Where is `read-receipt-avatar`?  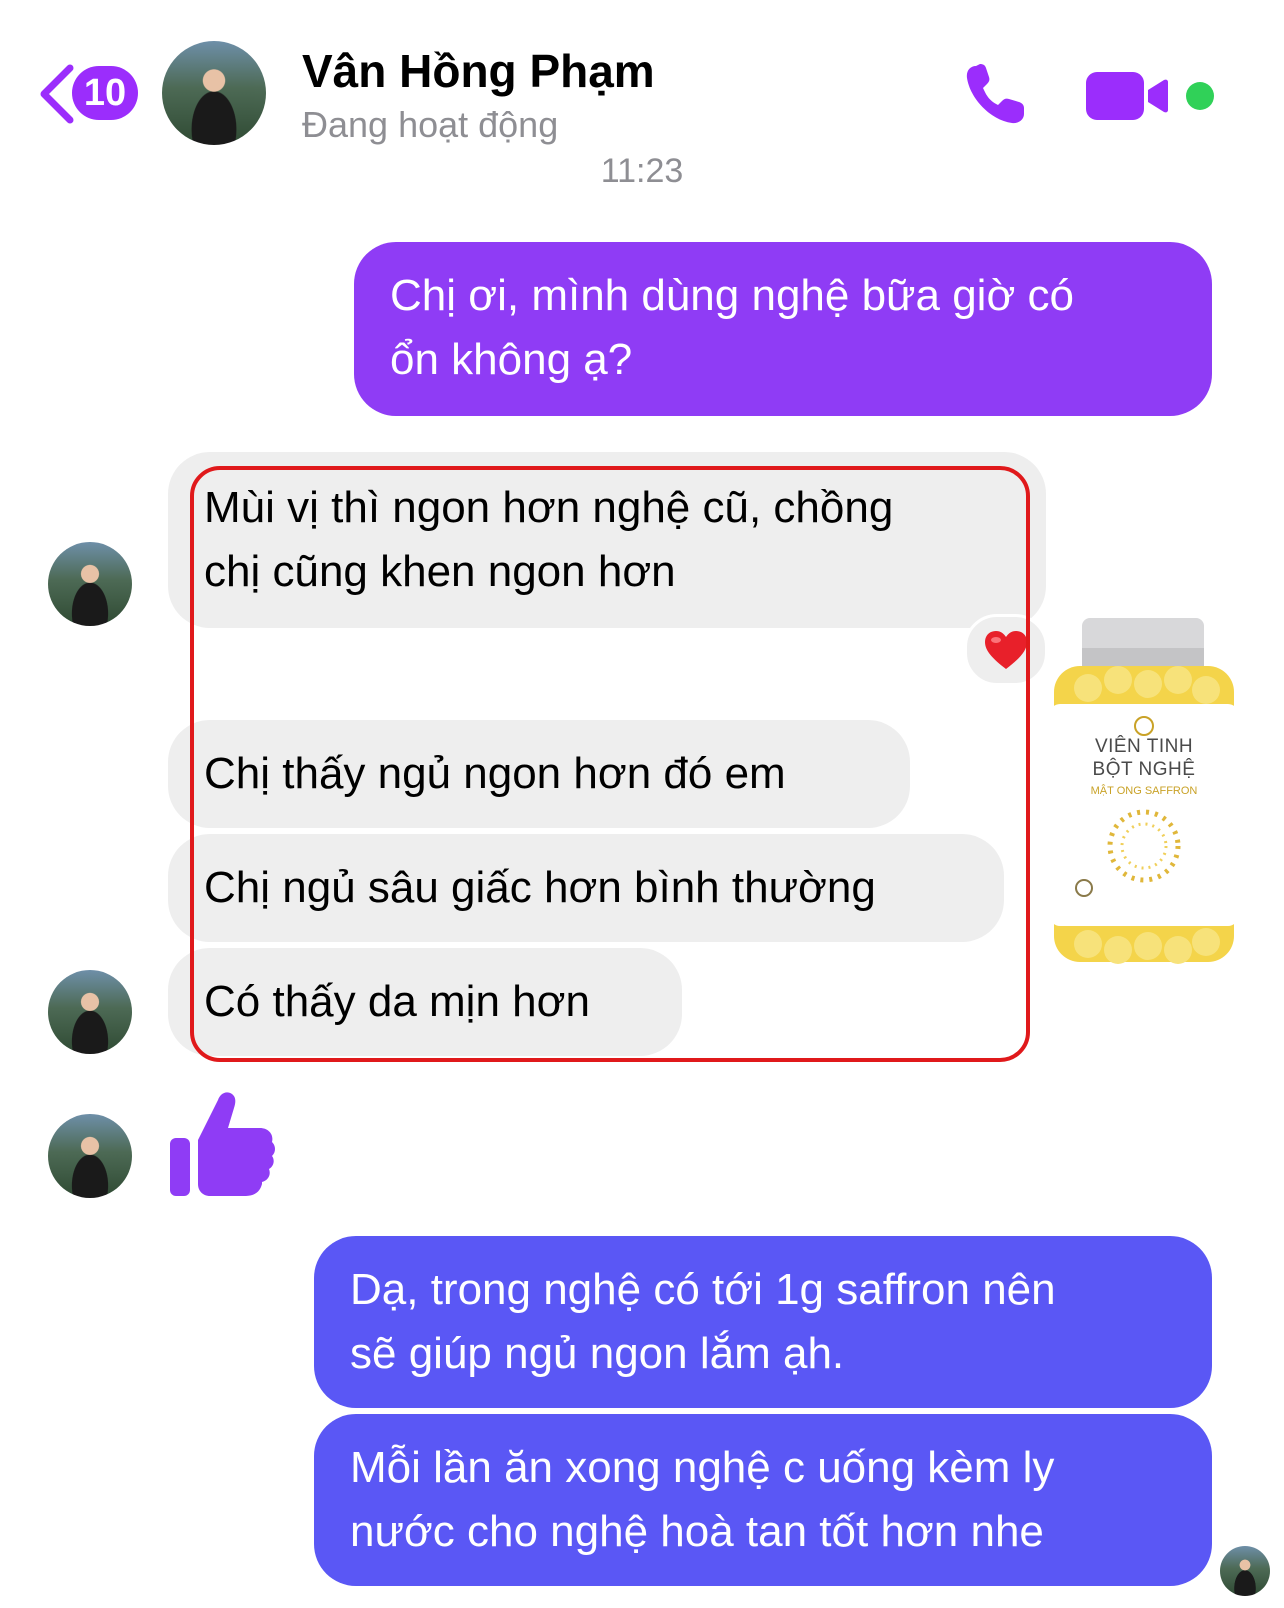
read-receipt-avatar is located at coordinates (1245, 1571).